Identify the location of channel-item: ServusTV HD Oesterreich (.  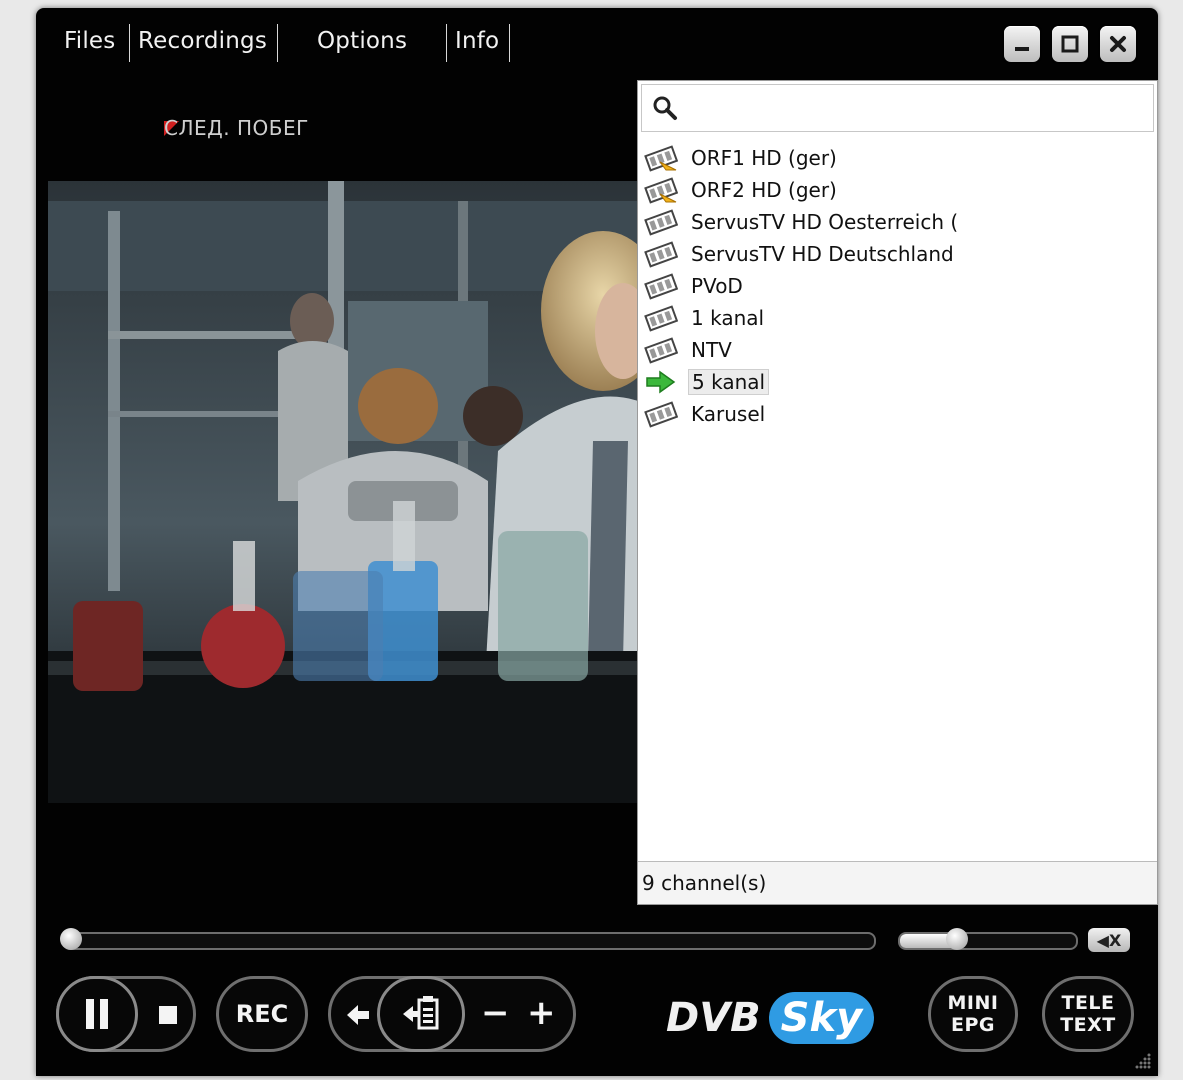
(802, 222).